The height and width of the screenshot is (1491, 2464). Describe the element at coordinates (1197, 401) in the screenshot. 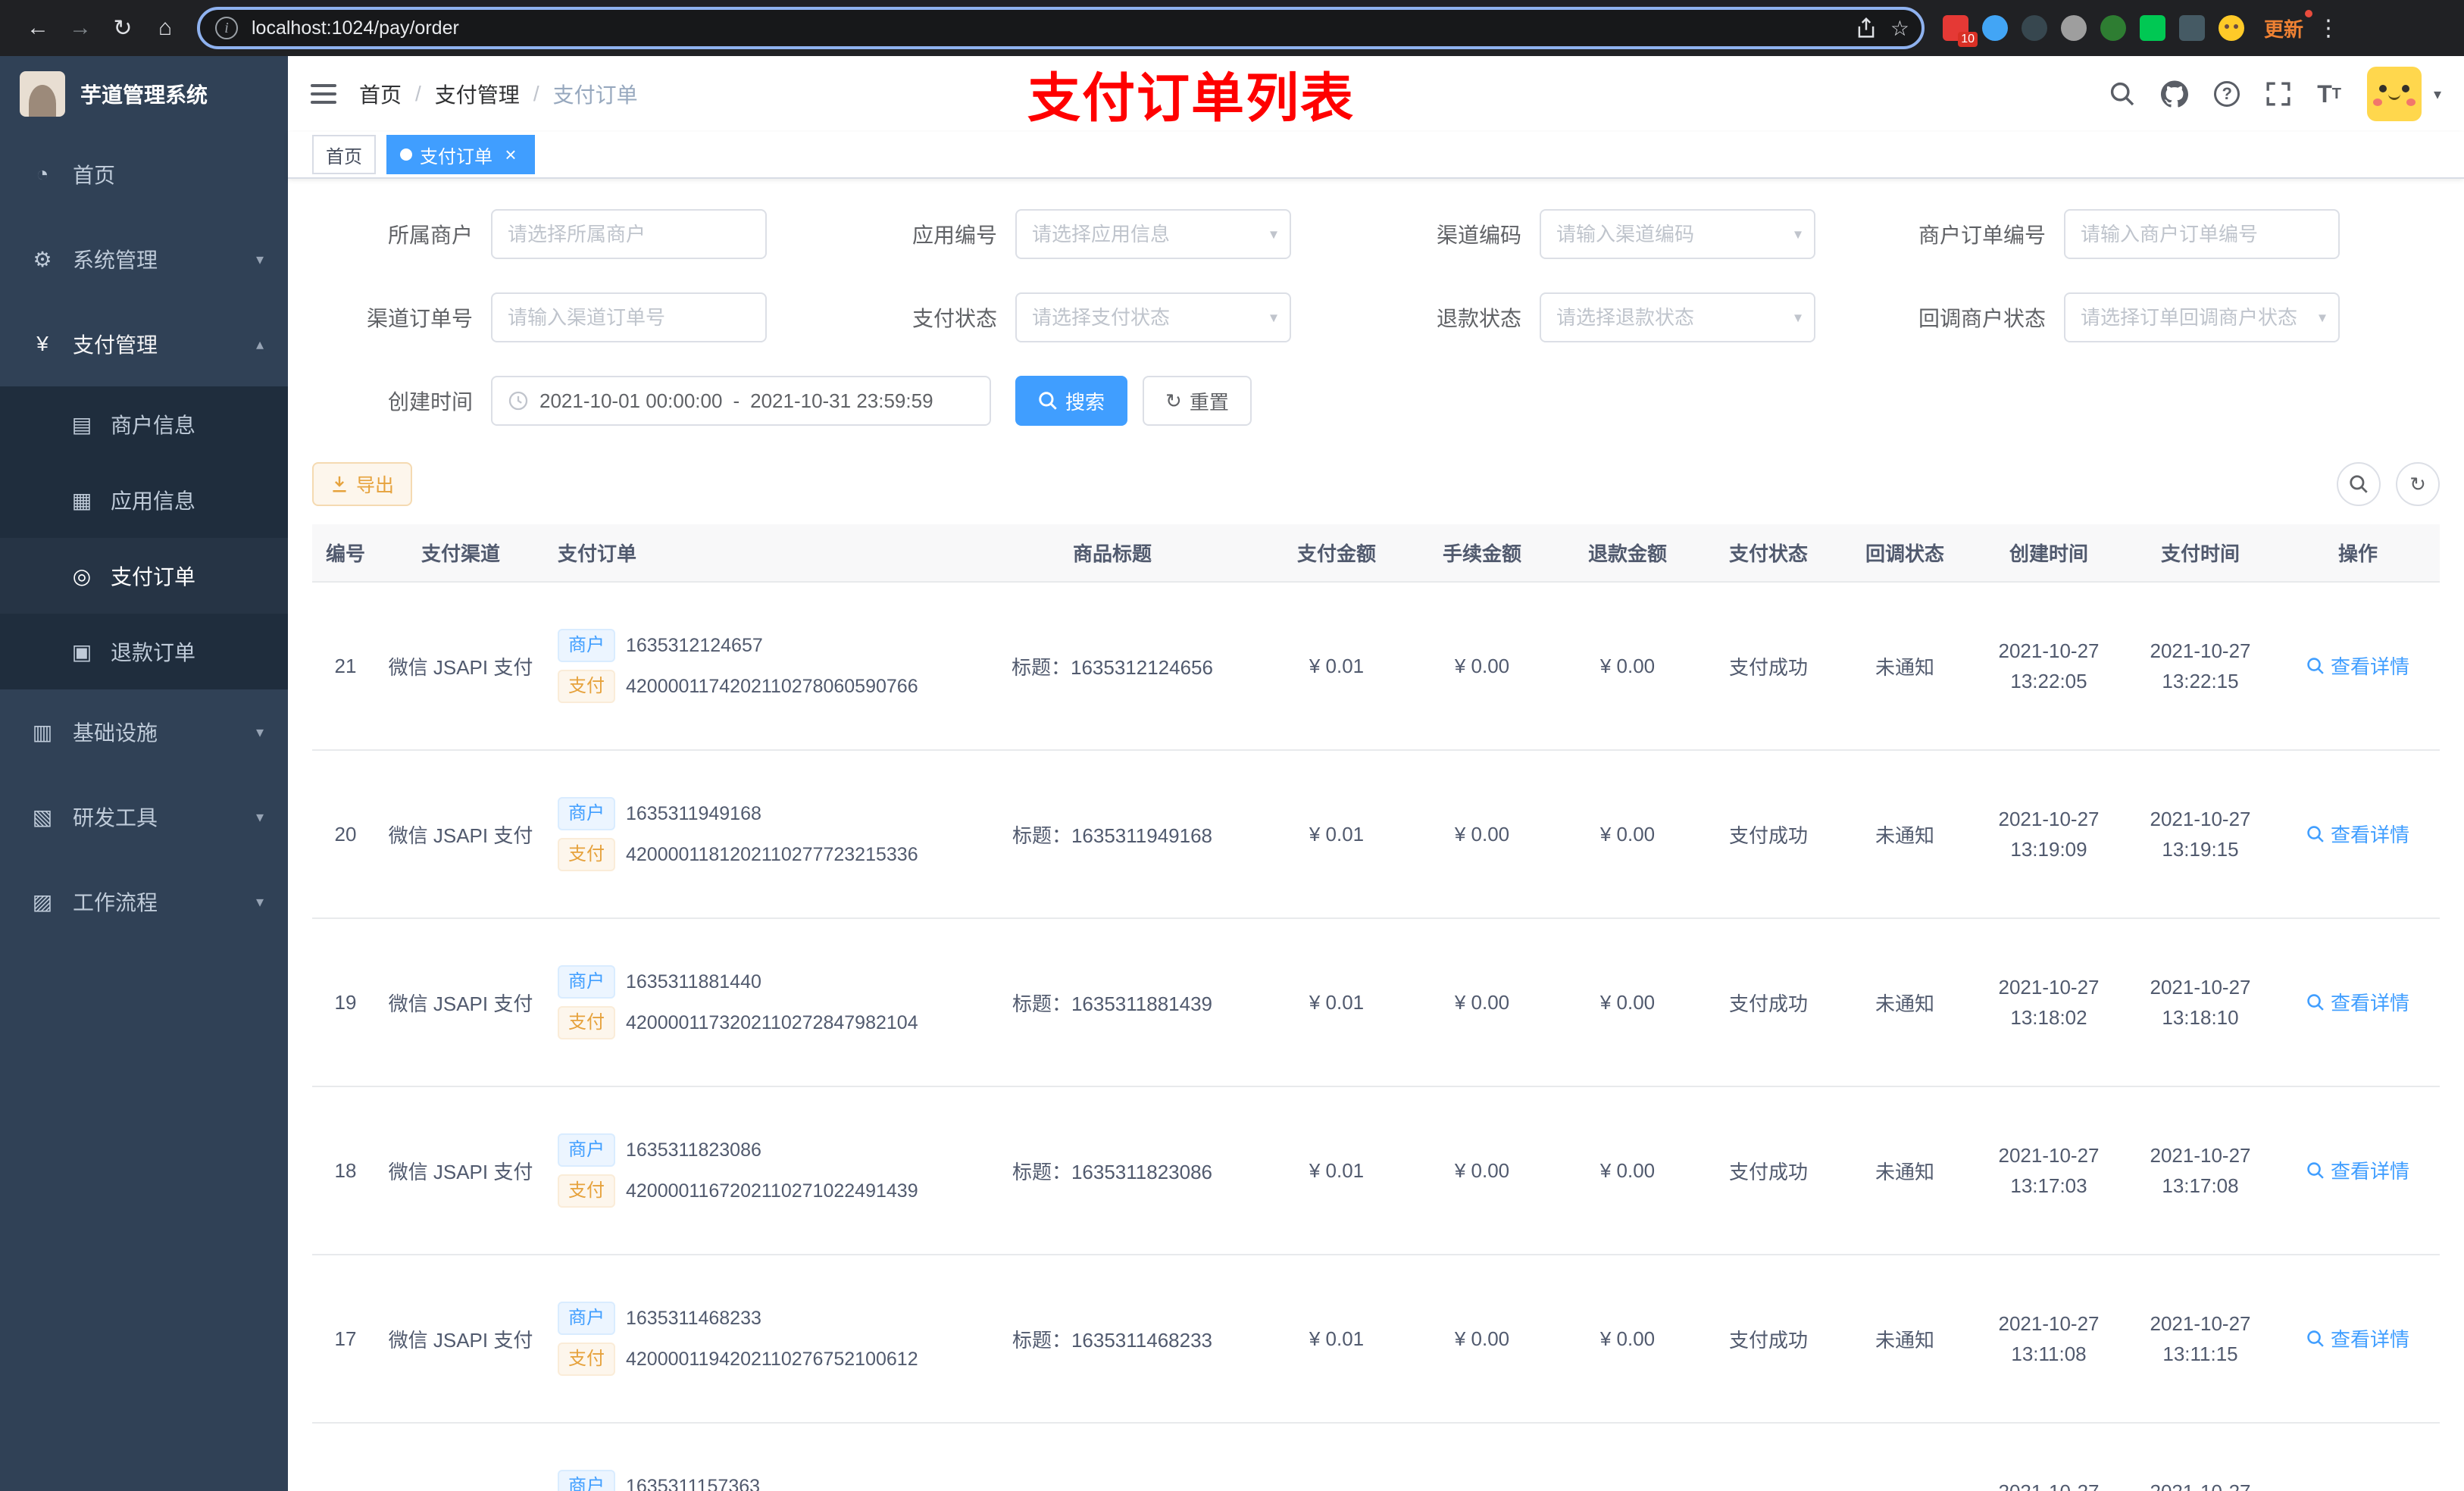

I see `reset-button: ↻ 重置` at that location.